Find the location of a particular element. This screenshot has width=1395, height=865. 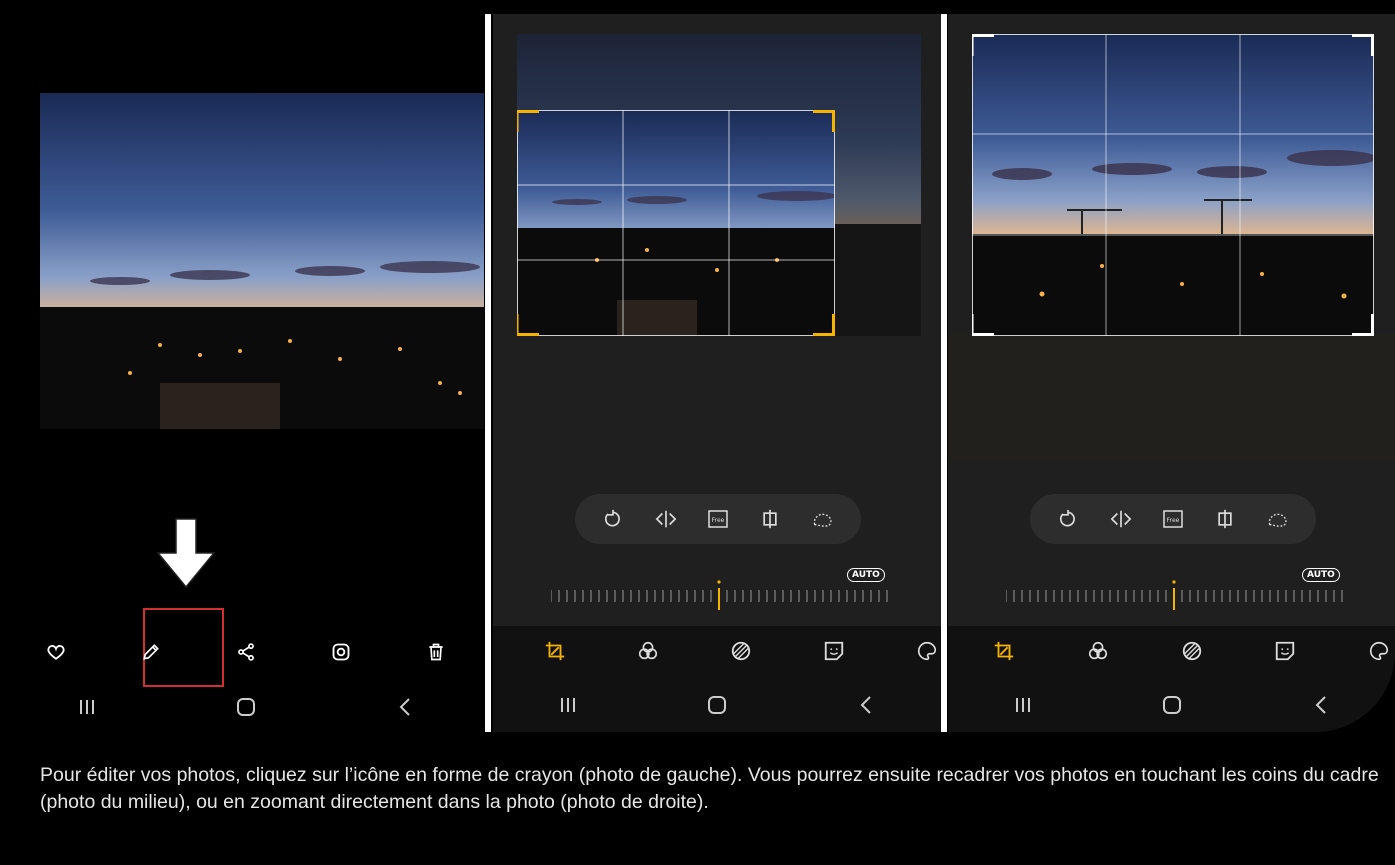

viewer-action-bar is located at coordinates (246, 652).